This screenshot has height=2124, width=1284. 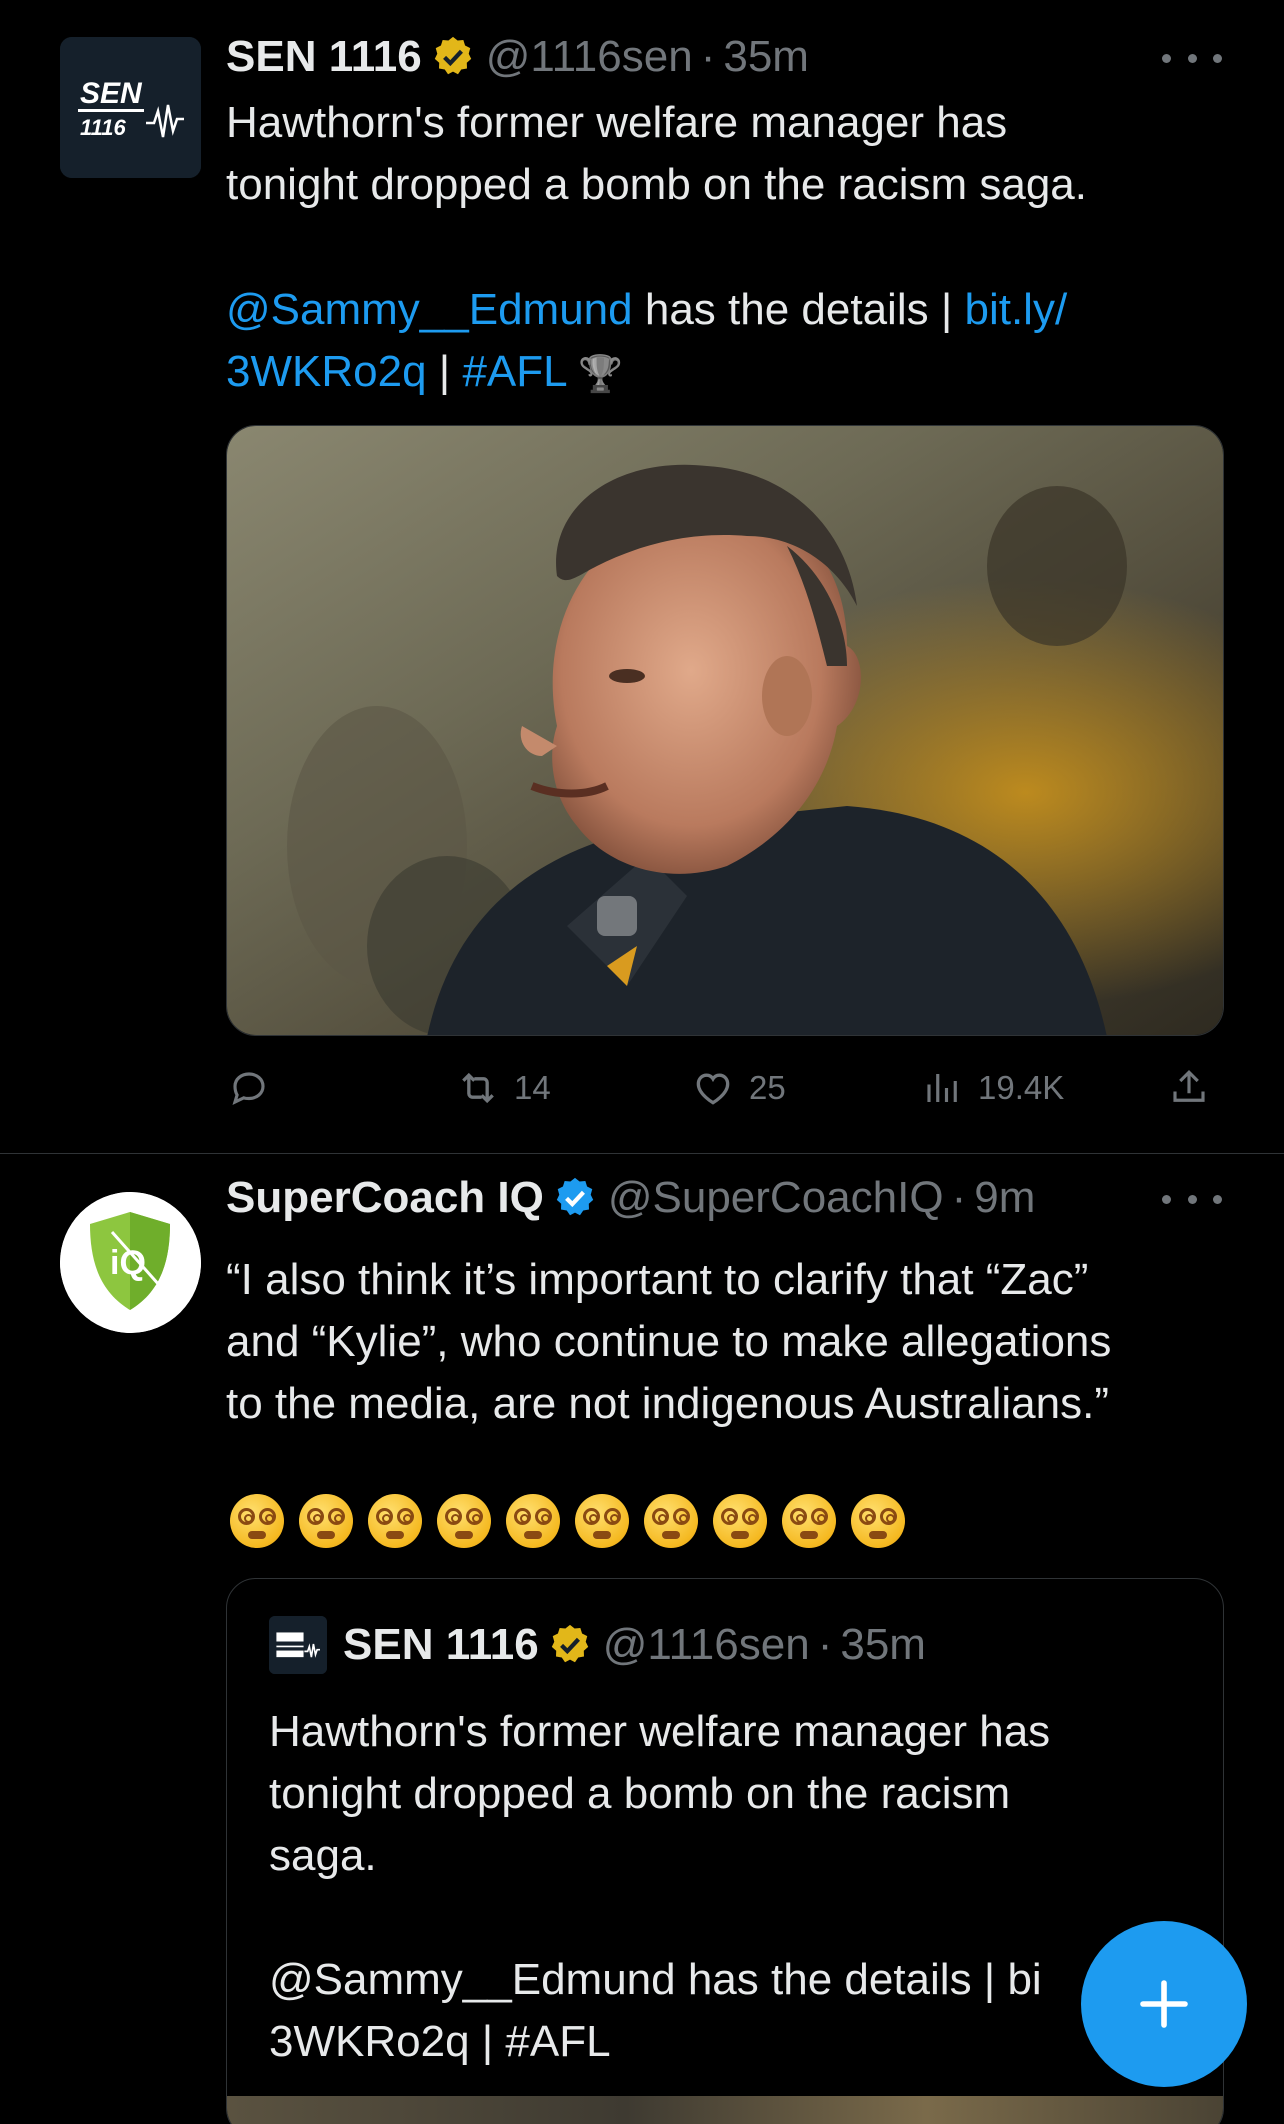 I want to click on like-count: 25, so click(x=767, y=1087).